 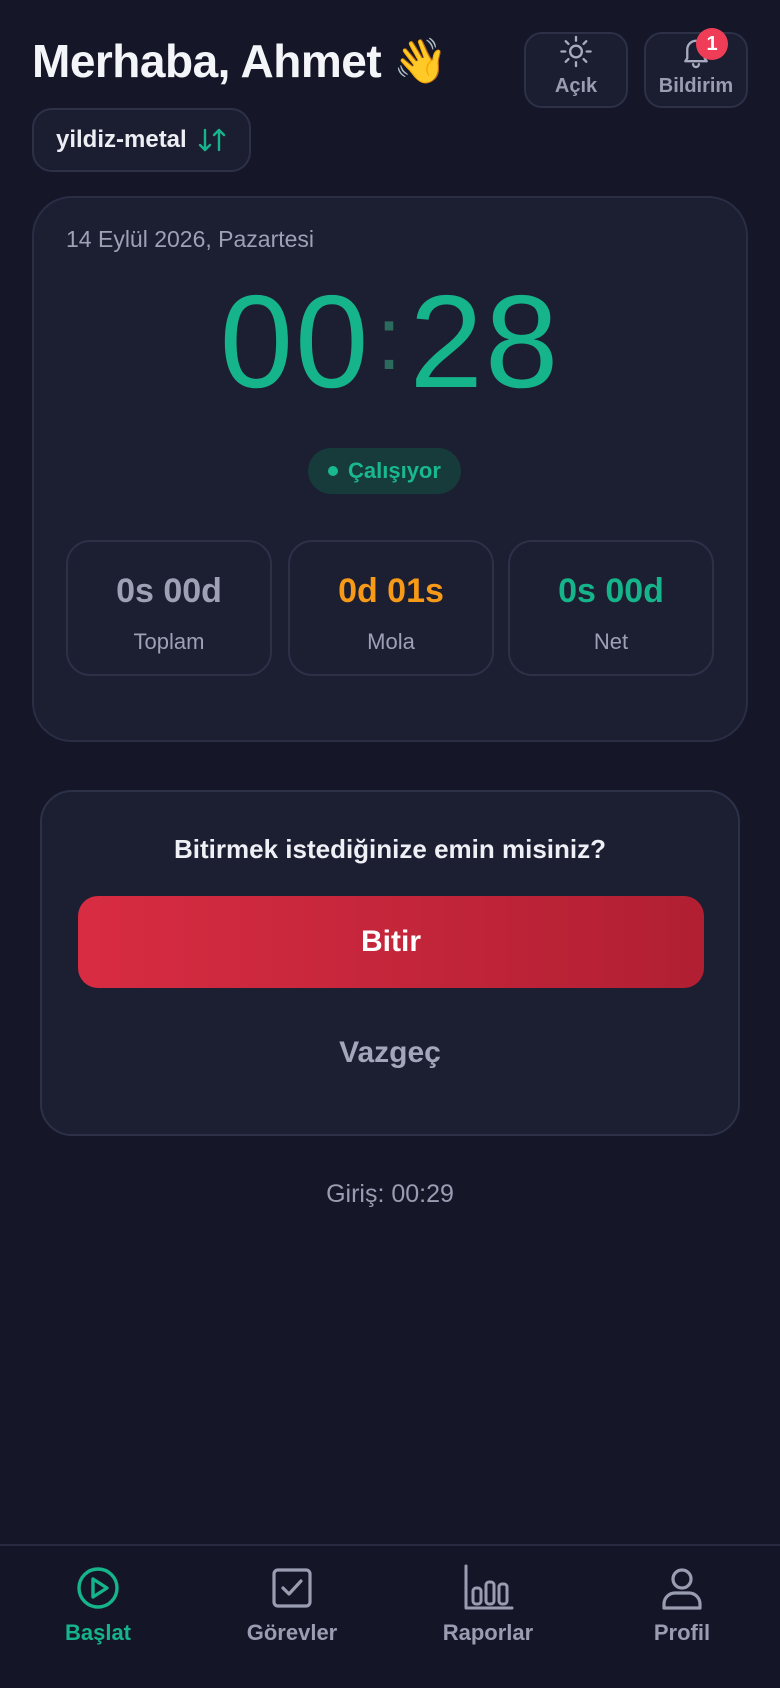 What do you see at coordinates (576, 86) in the screenshot?
I see `theme-toggle-label: Açık` at bounding box center [576, 86].